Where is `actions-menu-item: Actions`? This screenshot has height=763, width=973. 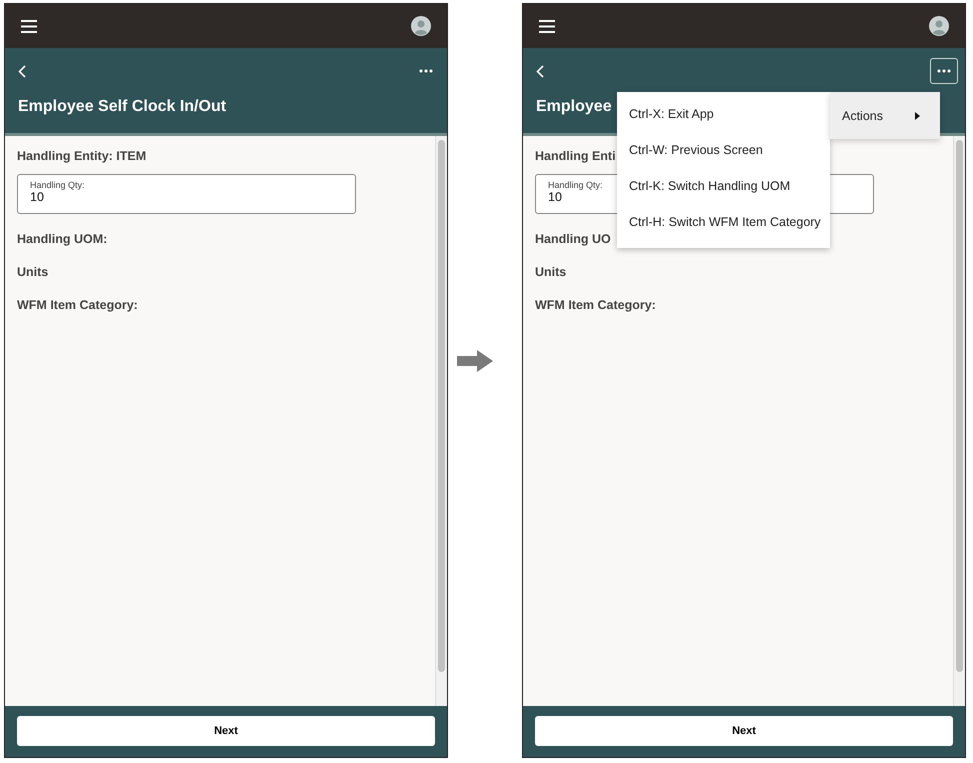
actions-menu-item: Actions is located at coordinates (885, 115).